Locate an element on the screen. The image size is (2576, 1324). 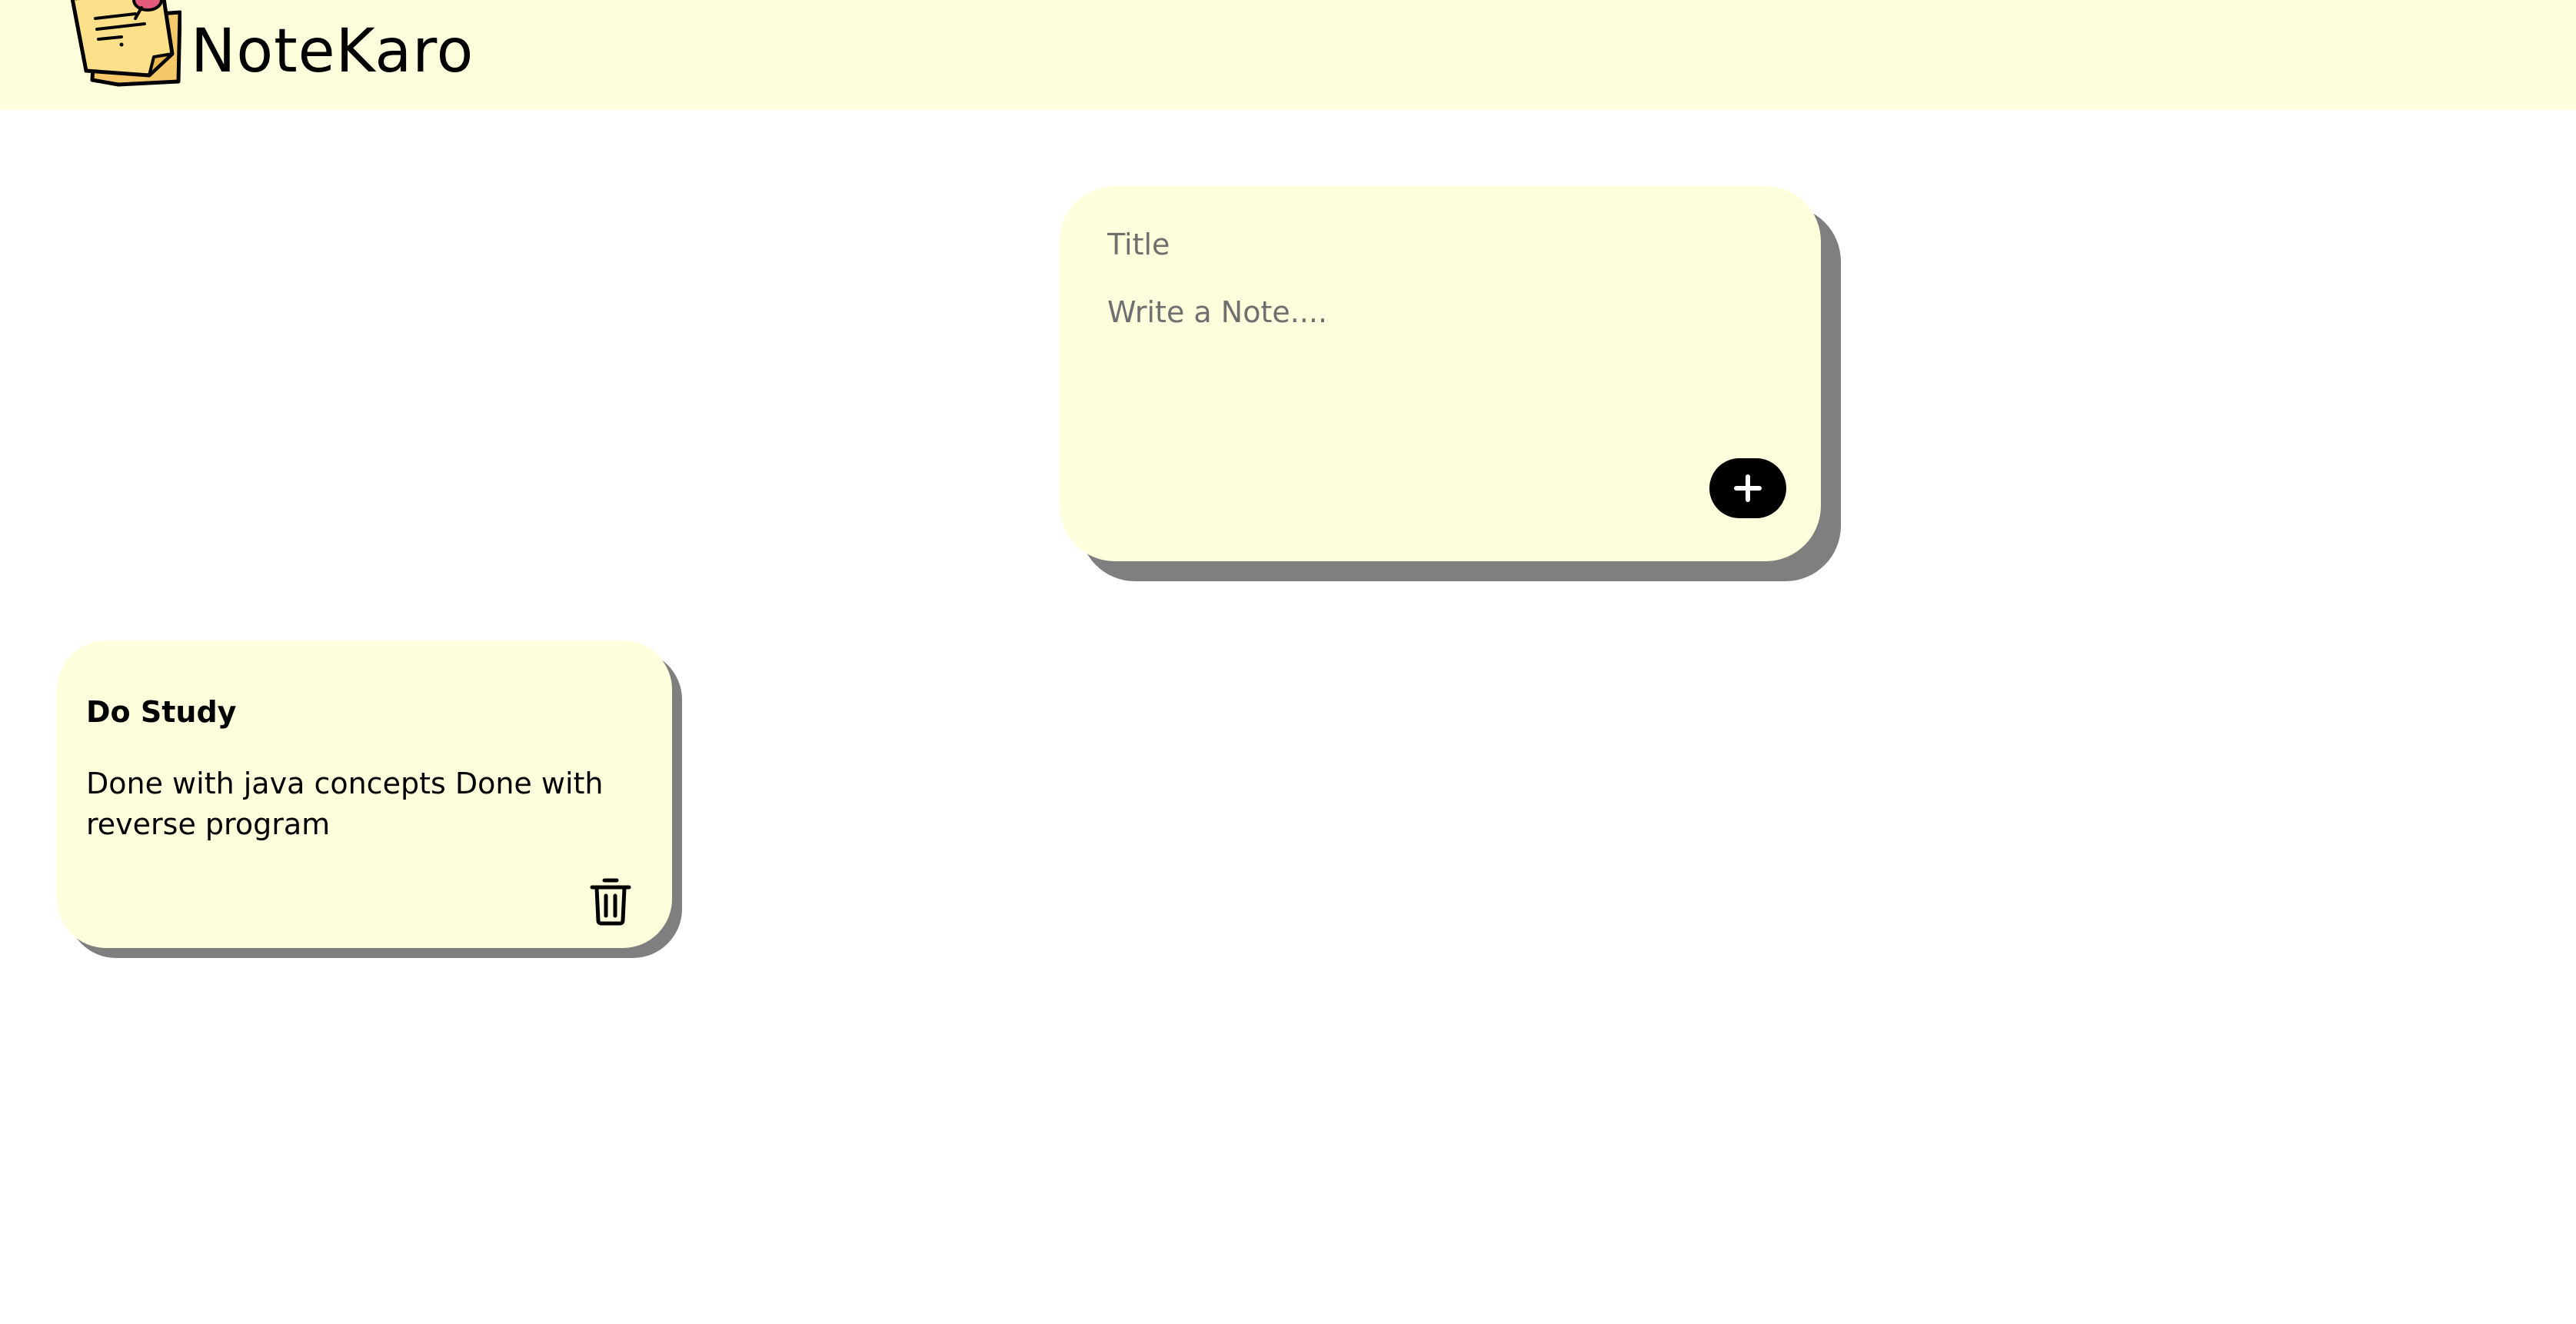
plus-icon is located at coordinates (1748, 488).